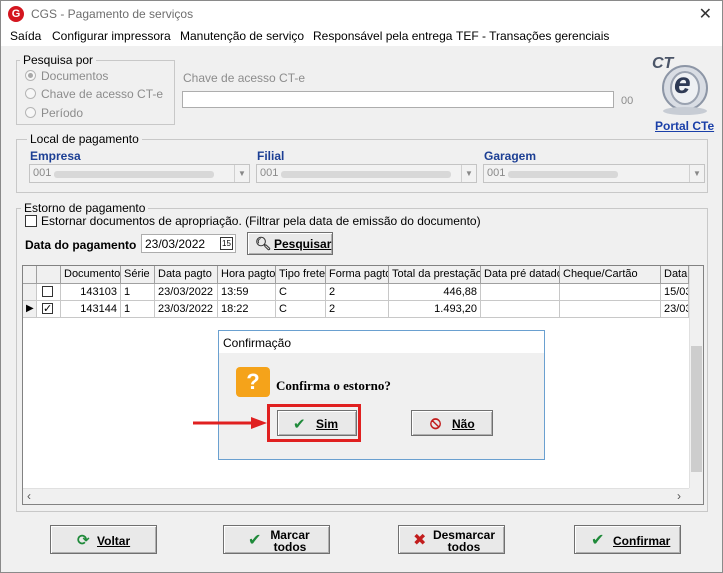 This screenshot has height=573, width=723. What do you see at coordinates (30, 275) in the screenshot?
I see `grid-indicator-header` at bounding box center [30, 275].